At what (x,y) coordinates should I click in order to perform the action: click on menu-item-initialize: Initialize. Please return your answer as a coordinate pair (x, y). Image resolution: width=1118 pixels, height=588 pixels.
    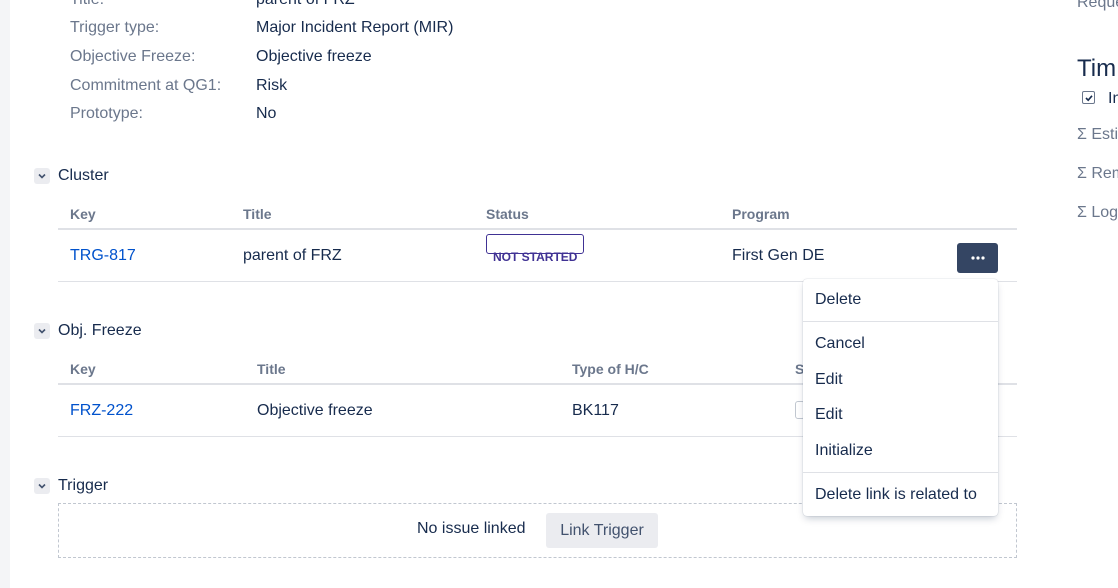
    Looking at the image, I should click on (900, 451).